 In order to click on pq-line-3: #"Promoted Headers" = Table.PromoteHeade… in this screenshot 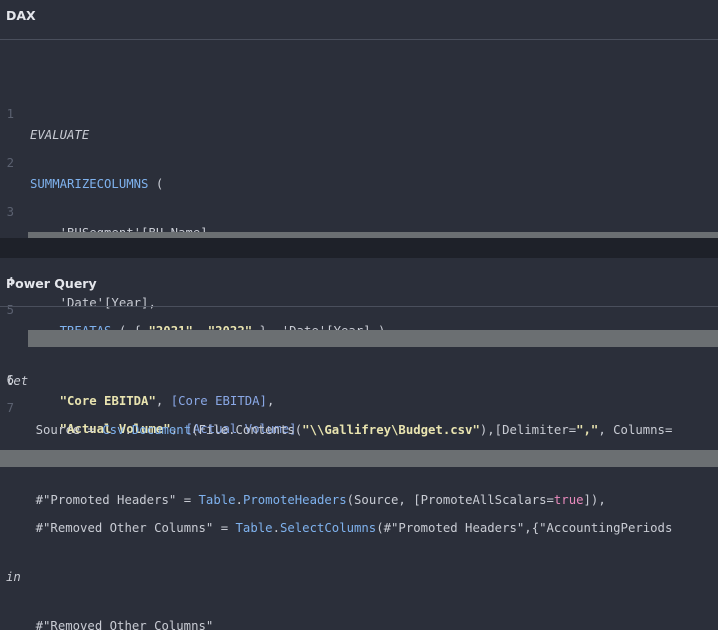, I will do `click(359, 477)`.